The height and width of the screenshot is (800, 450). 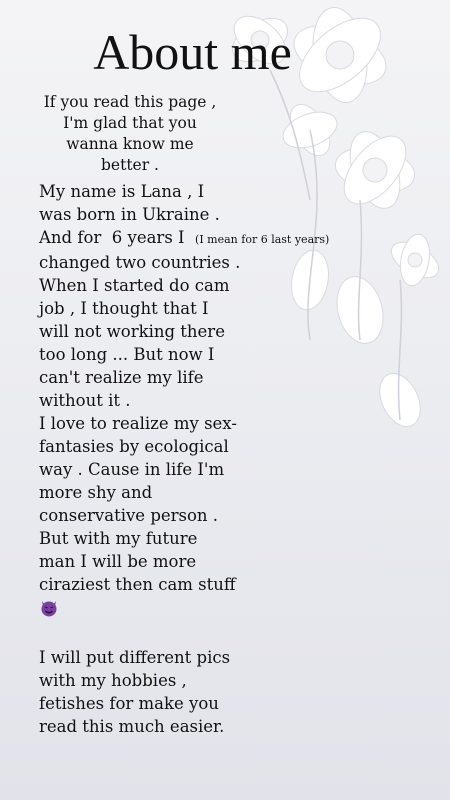 I want to click on body-line-3-note: (I mean for 6 last years), so click(x=262, y=239).